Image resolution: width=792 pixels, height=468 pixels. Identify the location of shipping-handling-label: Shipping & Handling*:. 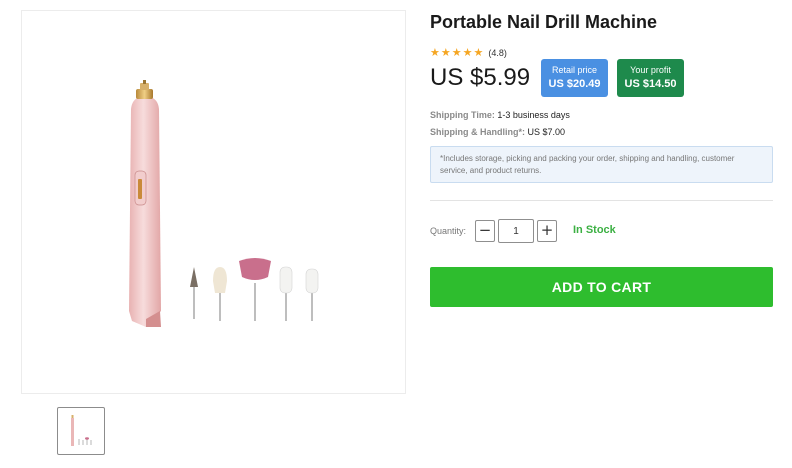
(477, 132).